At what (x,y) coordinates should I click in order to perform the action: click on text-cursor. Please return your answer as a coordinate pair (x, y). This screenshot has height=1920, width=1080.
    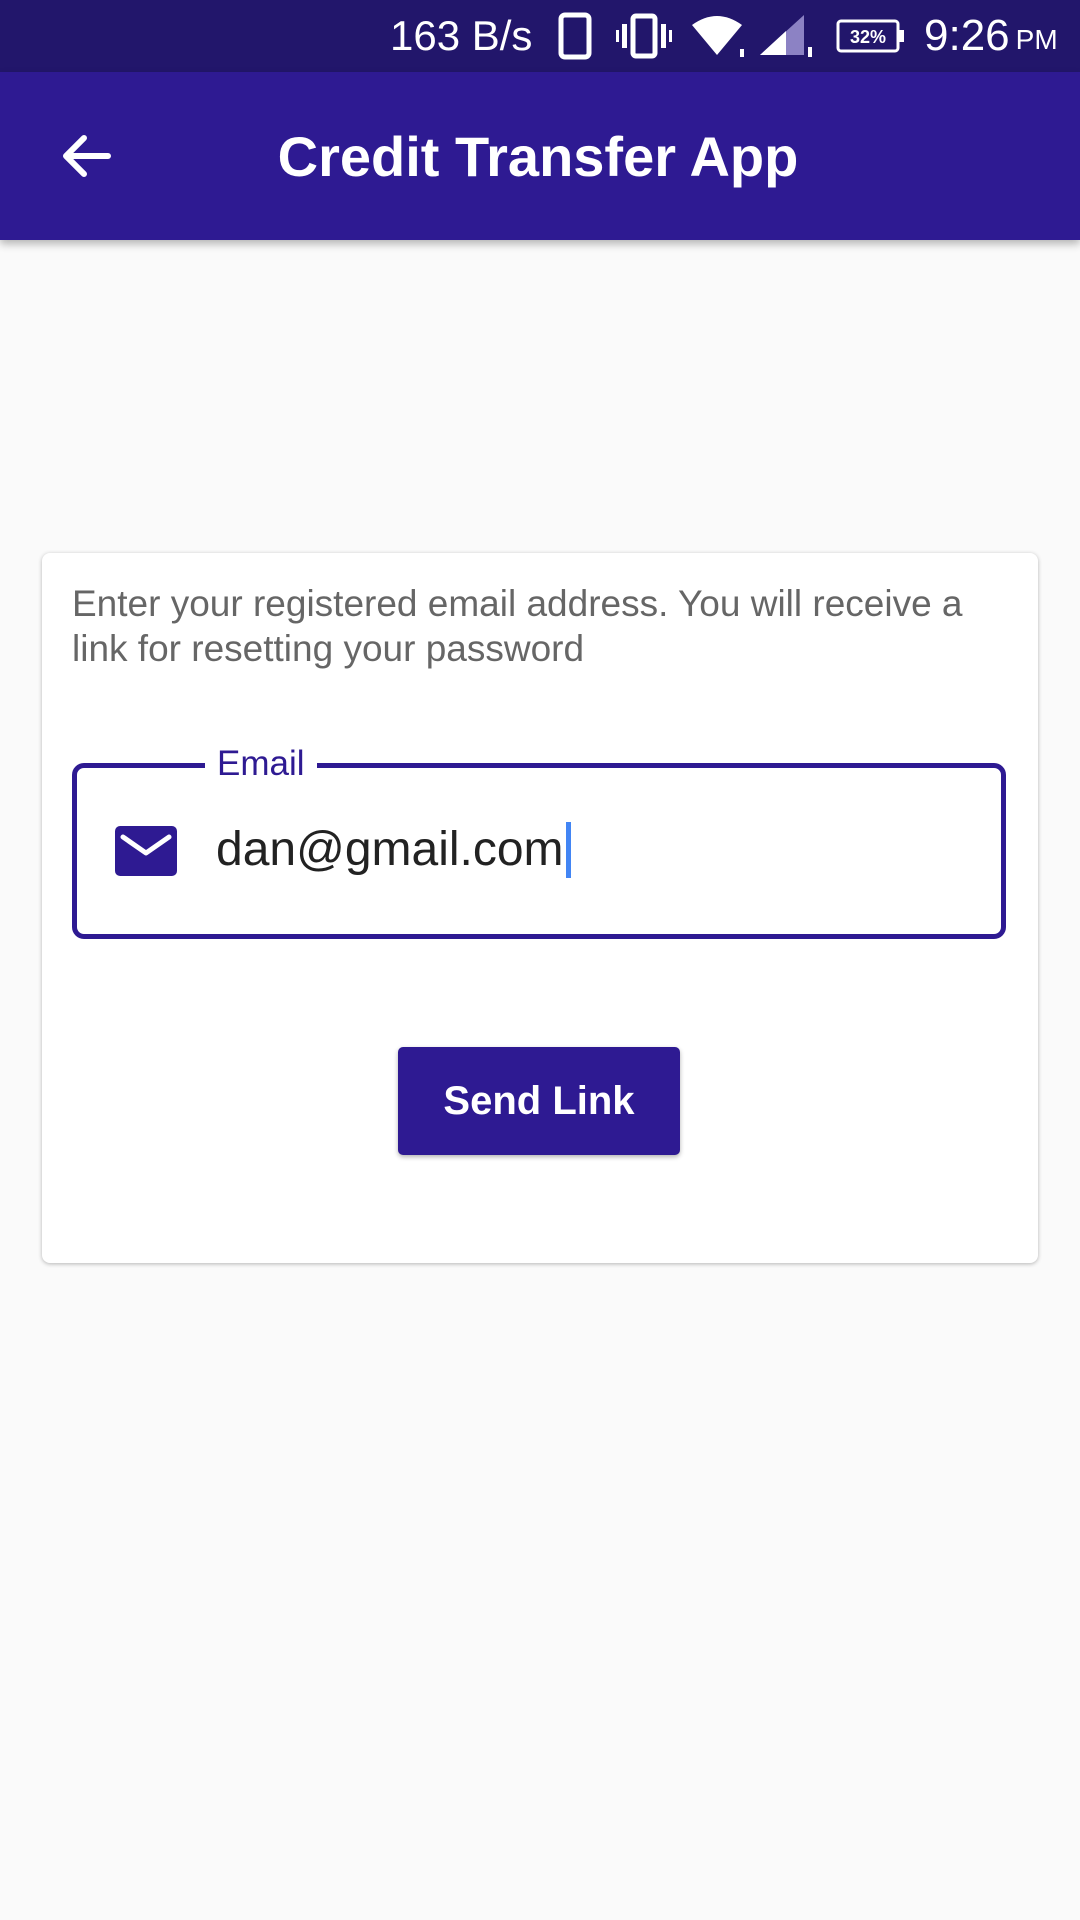
    Looking at the image, I should click on (568, 850).